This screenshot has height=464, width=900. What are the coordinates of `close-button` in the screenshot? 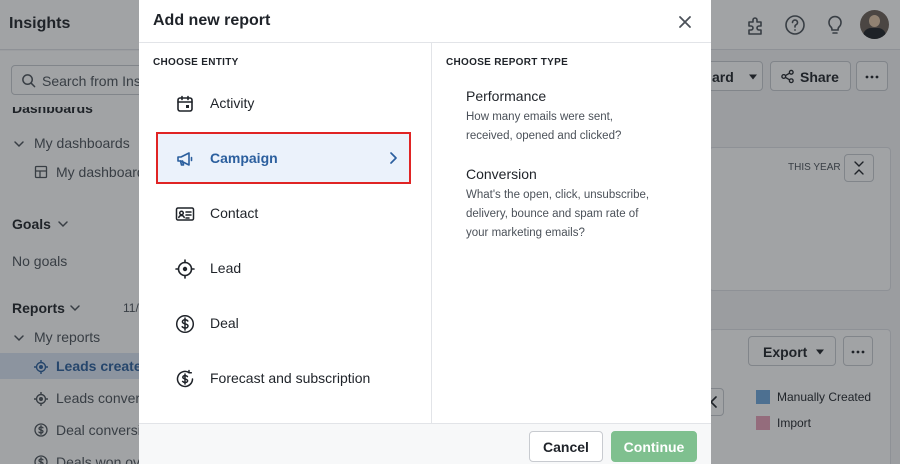 It's located at (685, 22).